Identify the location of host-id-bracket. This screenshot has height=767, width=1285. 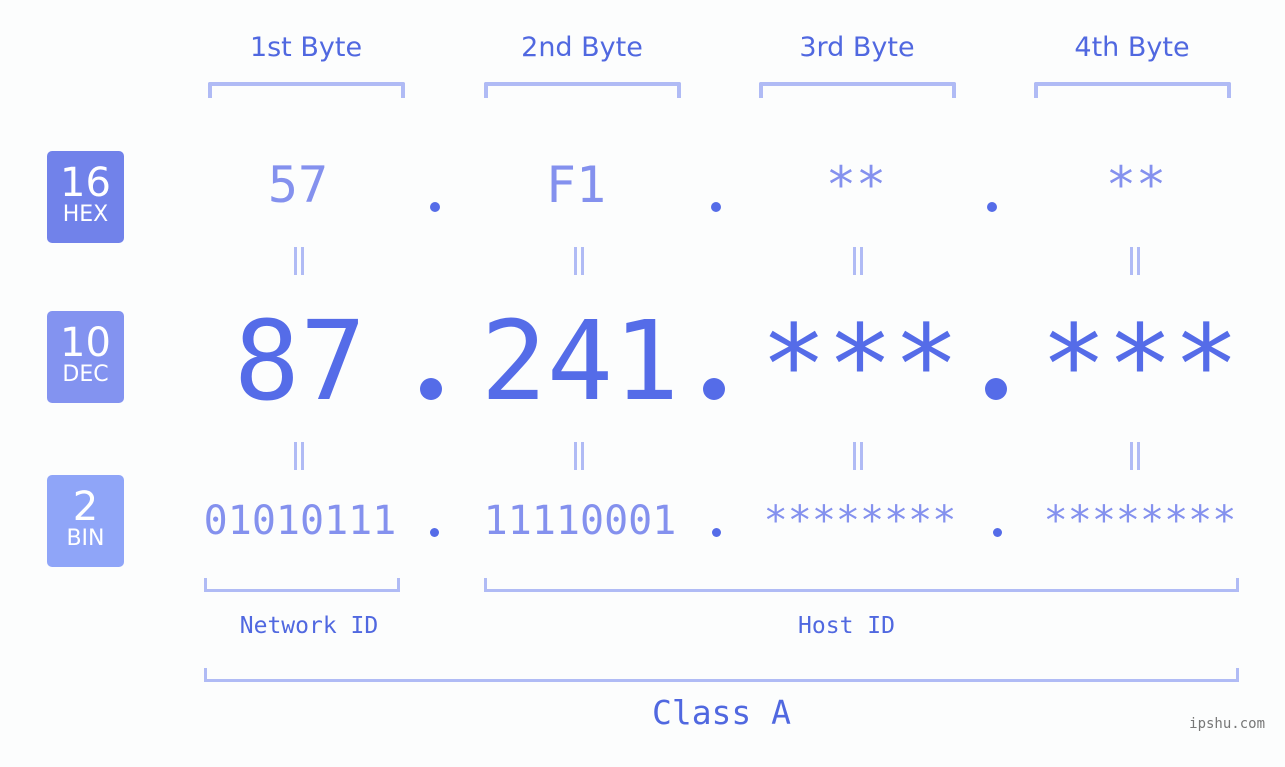
(861, 585).